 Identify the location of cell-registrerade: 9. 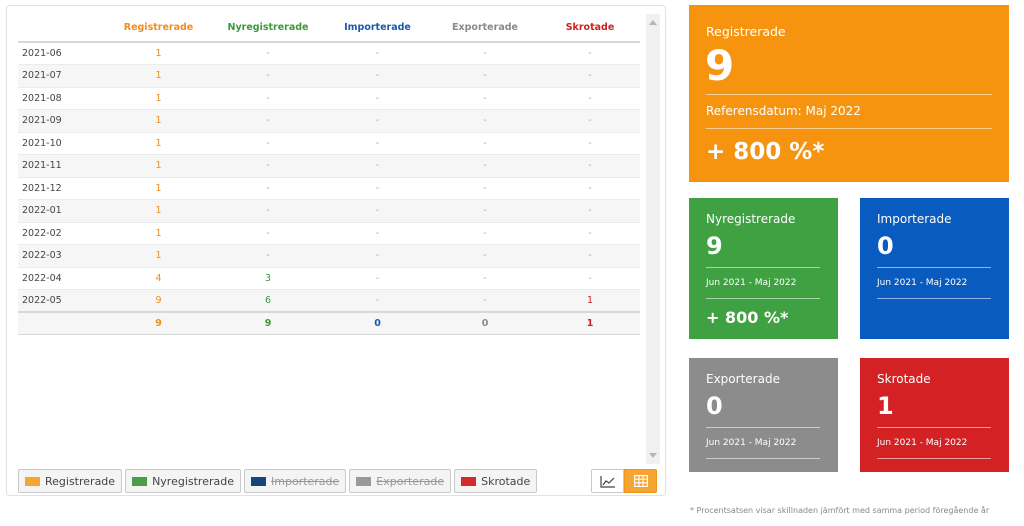
(158, 301).